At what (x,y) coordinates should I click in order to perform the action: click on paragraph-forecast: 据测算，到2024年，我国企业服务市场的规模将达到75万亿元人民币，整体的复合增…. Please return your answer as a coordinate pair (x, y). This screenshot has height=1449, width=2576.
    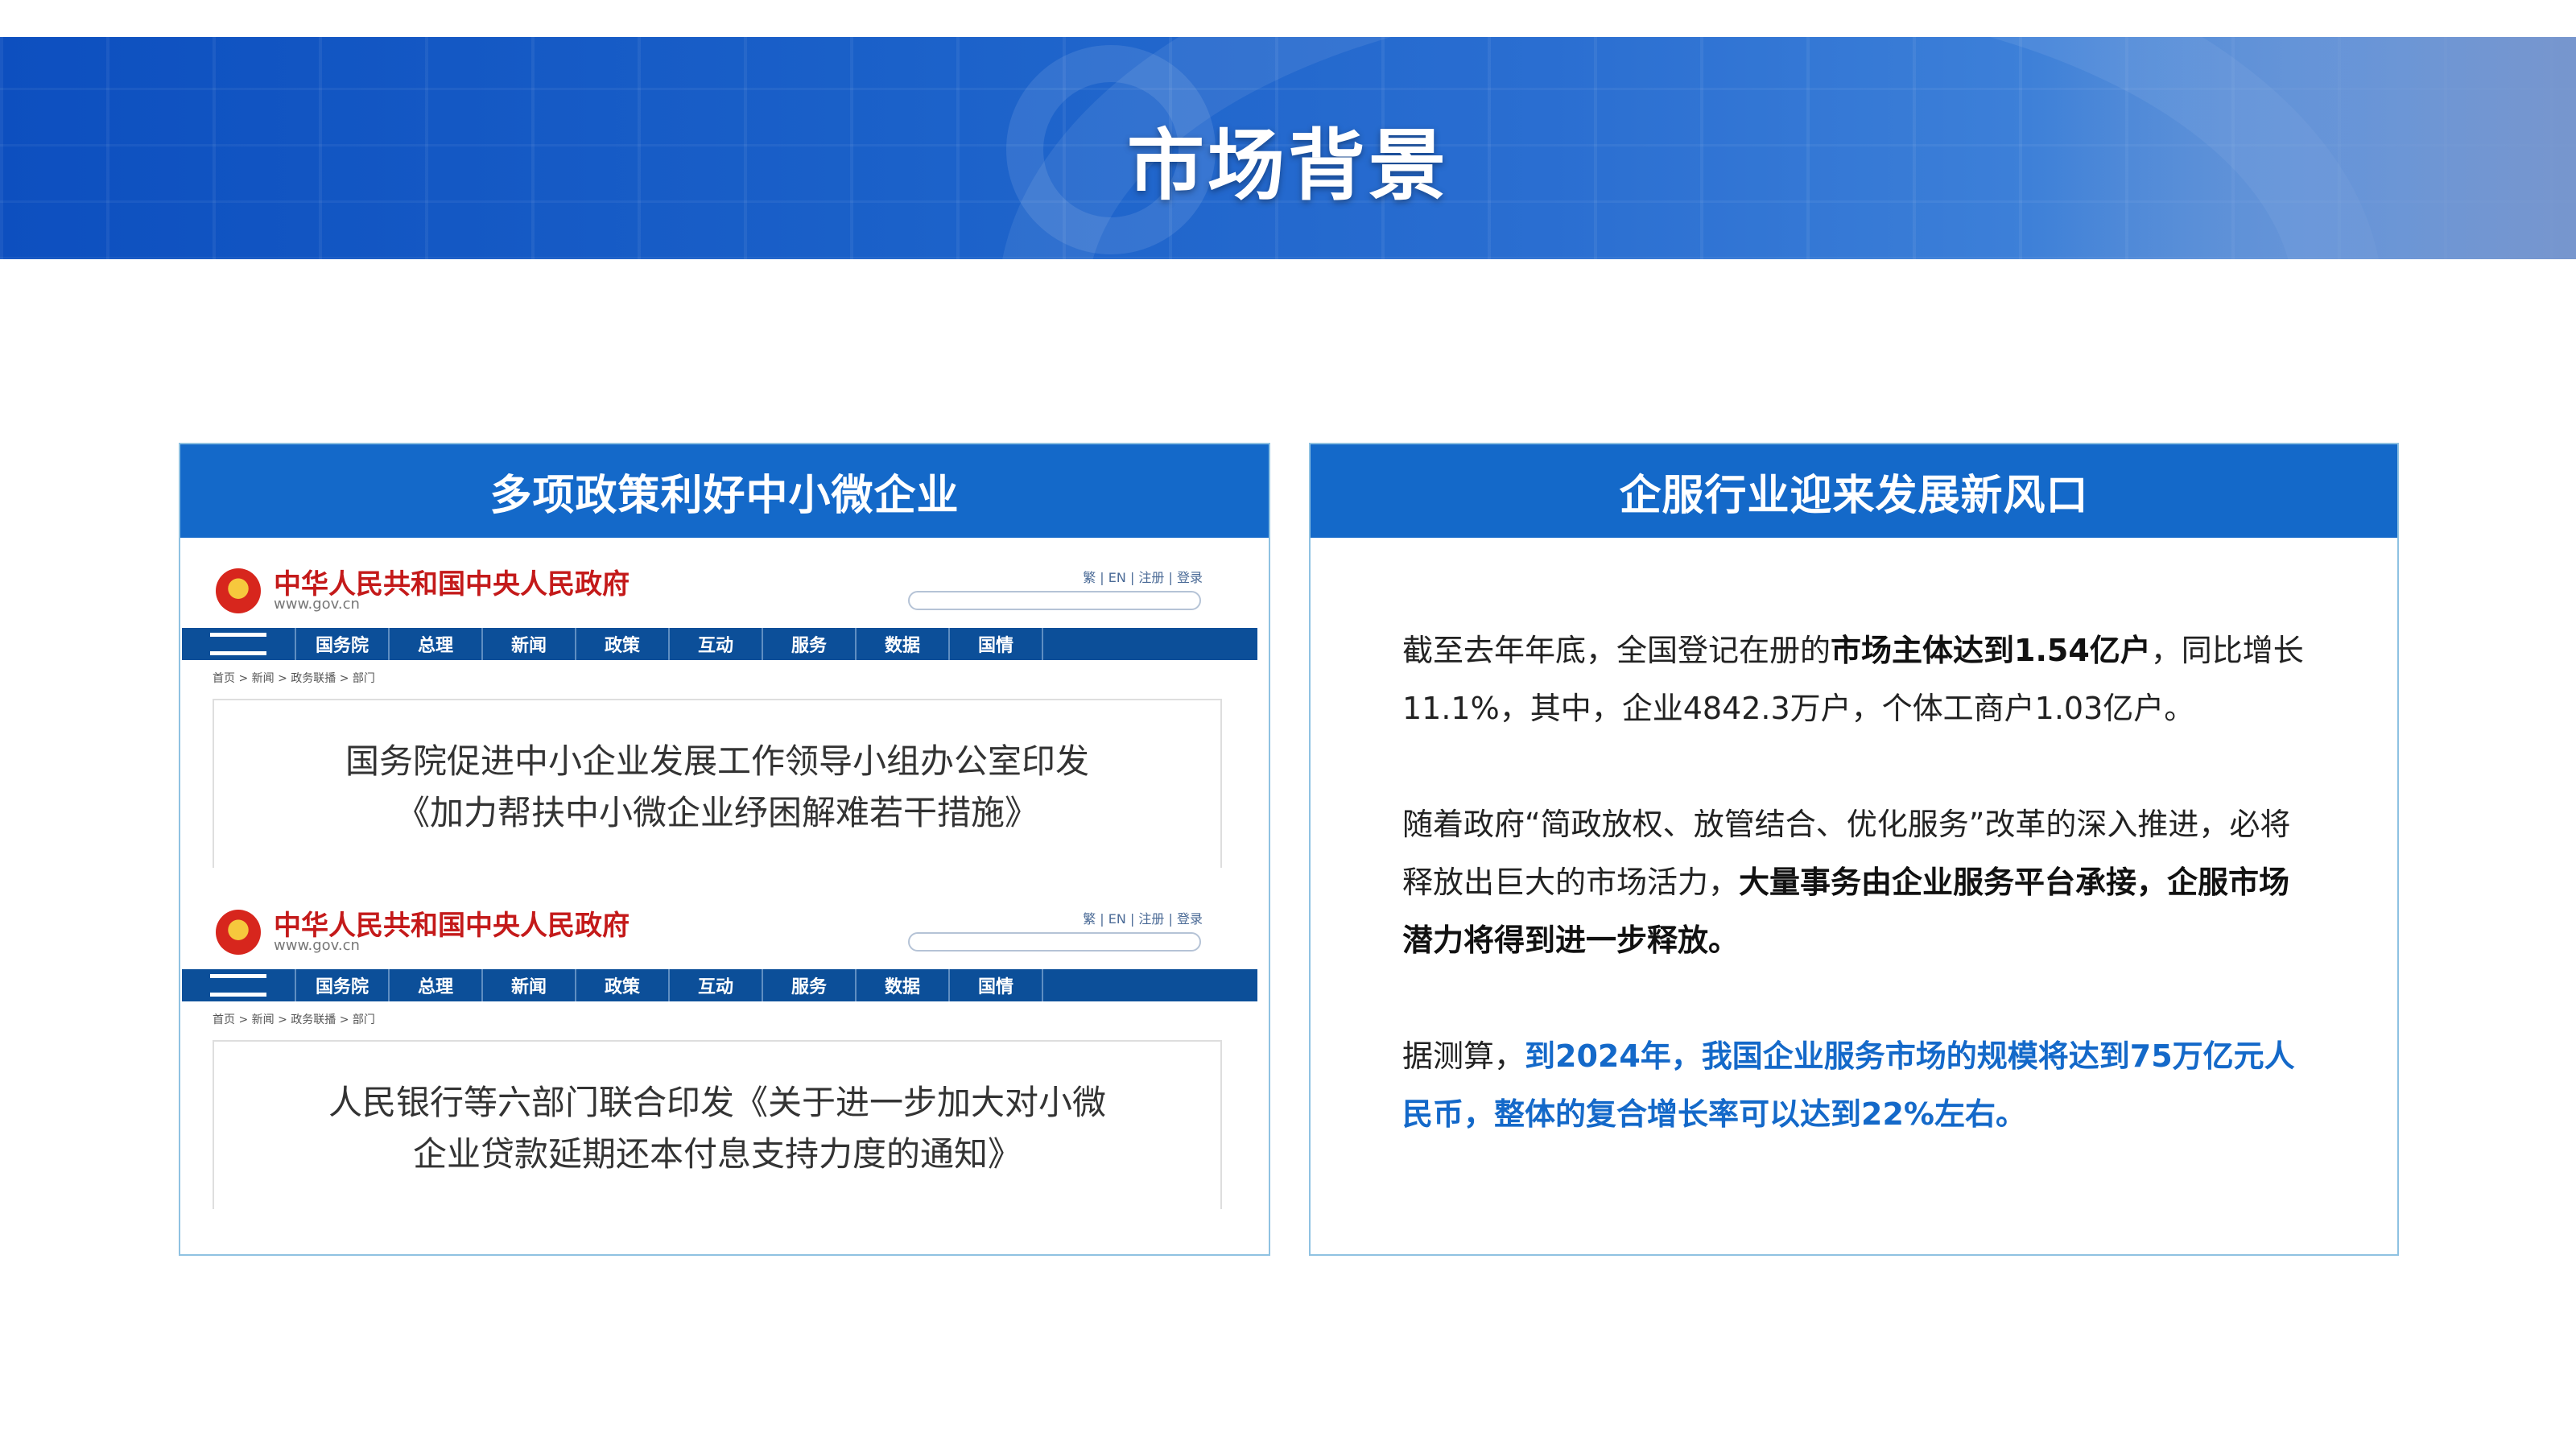
    Looking at the image, I should click on (1857, 1085).